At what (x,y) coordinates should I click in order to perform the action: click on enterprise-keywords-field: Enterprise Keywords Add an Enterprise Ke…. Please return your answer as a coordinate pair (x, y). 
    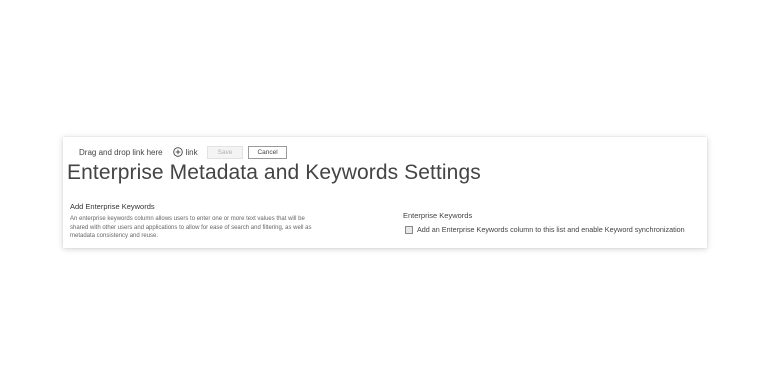
    Looking at the image, I should click on (553, 222).